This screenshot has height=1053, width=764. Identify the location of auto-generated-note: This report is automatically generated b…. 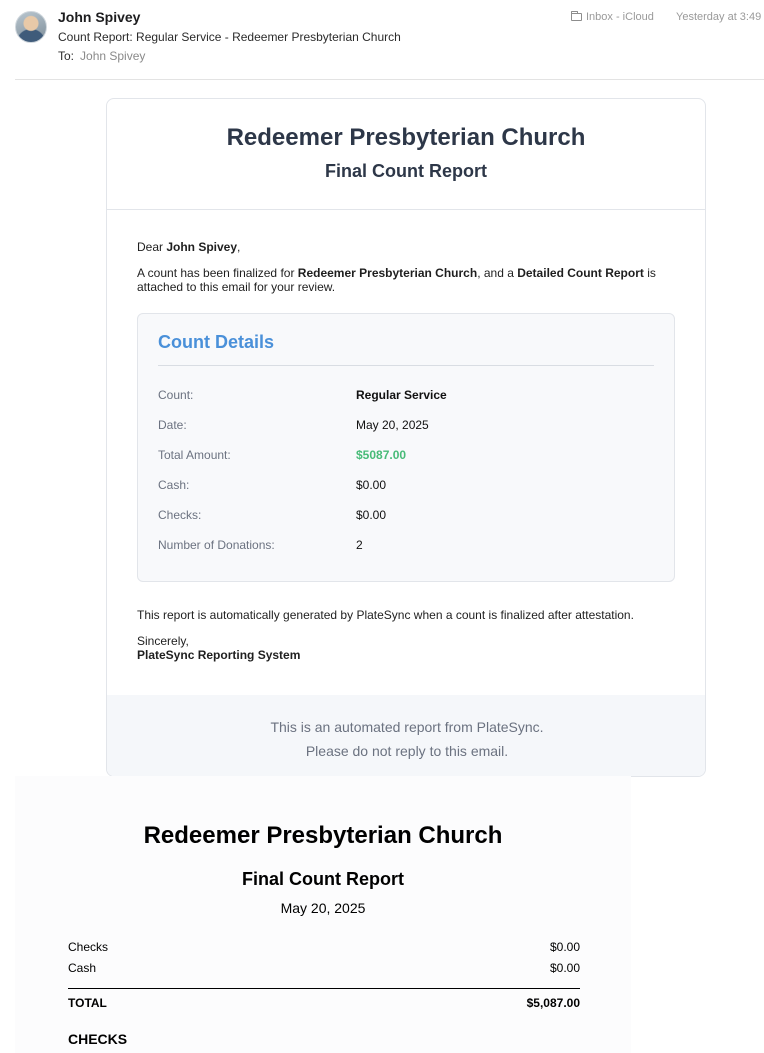
(385, 615).